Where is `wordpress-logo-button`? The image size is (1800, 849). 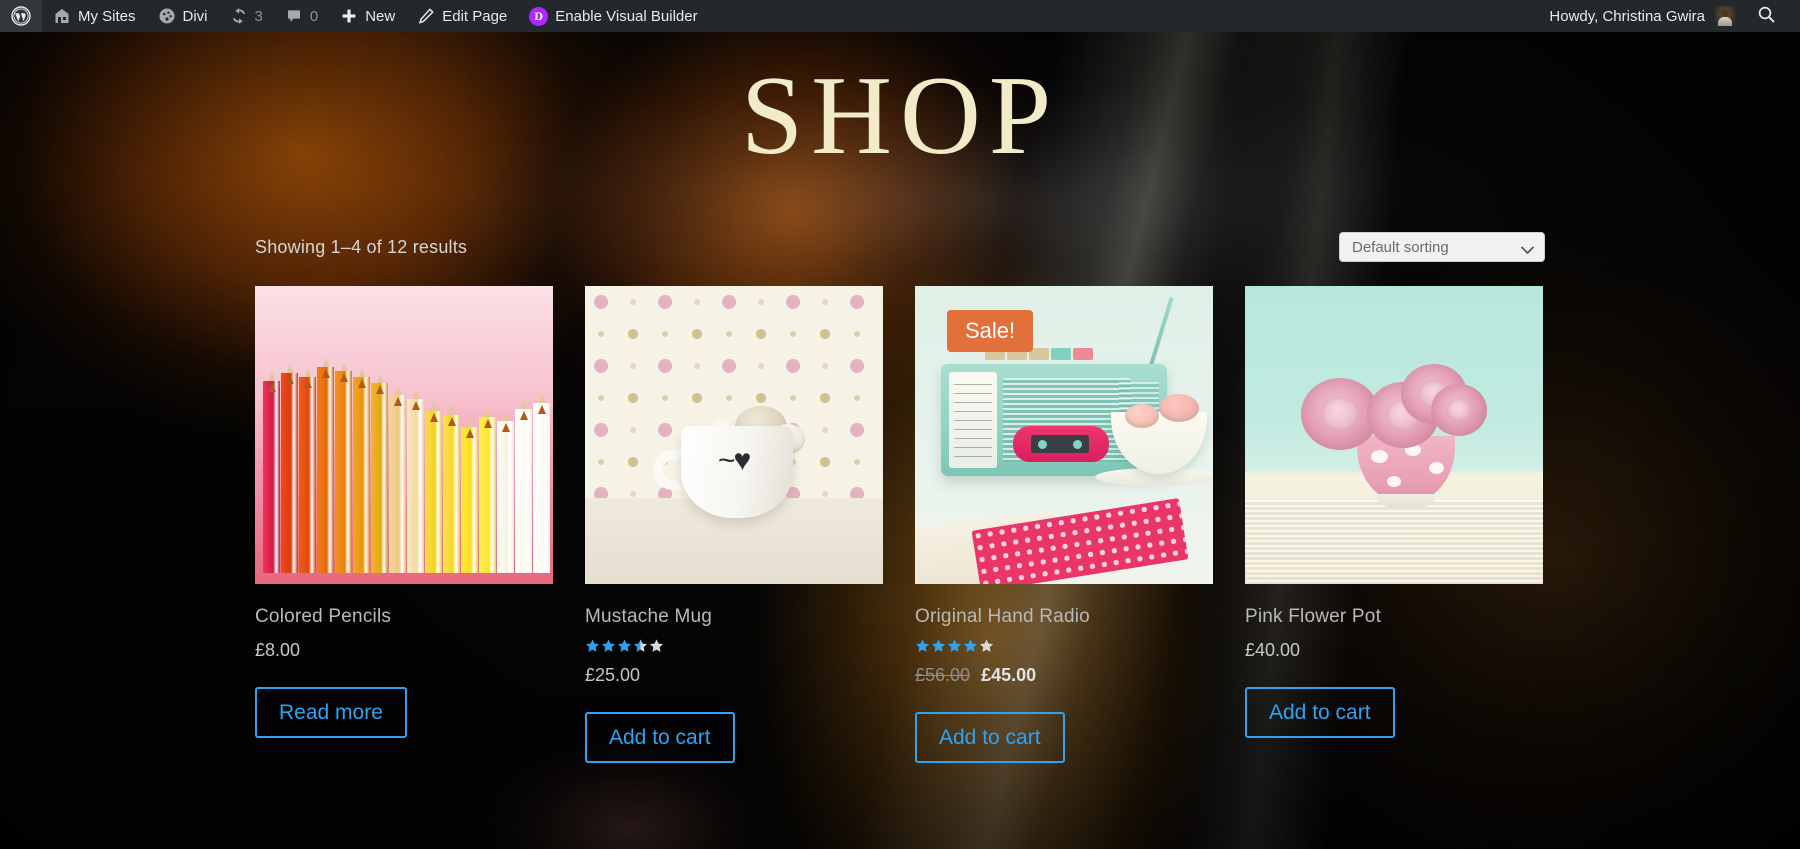 wordpress-logo-button is located at coordinates (21, 16).